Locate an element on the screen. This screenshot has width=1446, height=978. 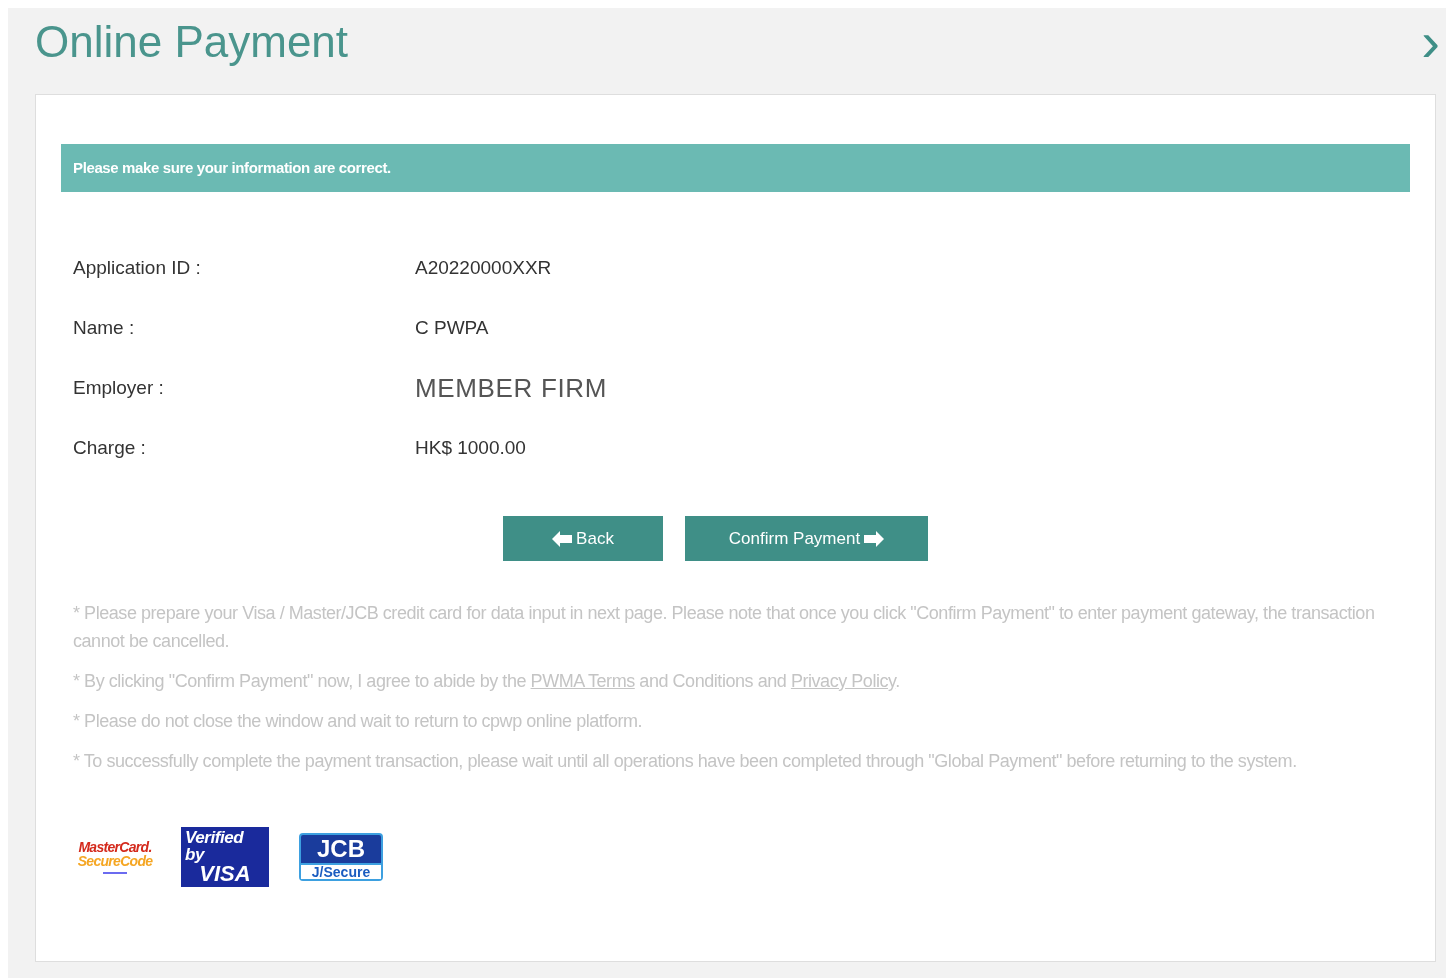
field-label: Application ID : is located at coordinates (137, 267).